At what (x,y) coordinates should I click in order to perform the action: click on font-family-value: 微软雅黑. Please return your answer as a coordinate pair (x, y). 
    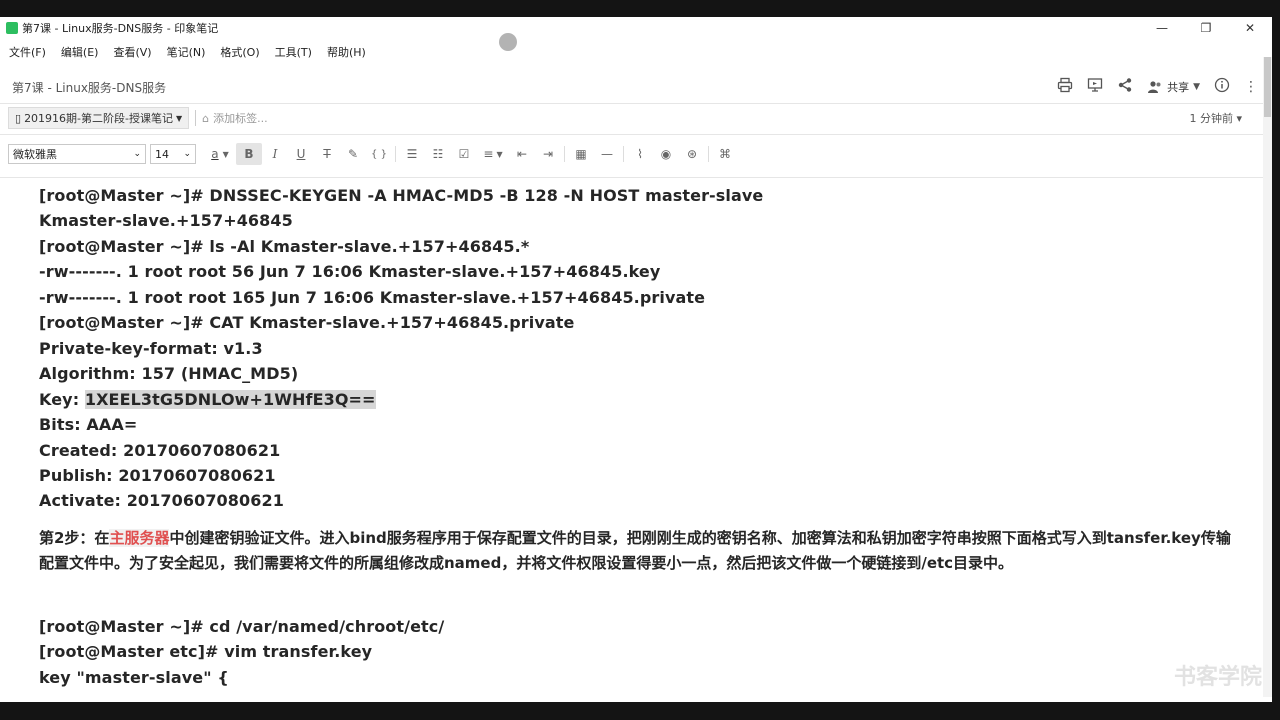
    Looking at the image, I should click on (35, 154).